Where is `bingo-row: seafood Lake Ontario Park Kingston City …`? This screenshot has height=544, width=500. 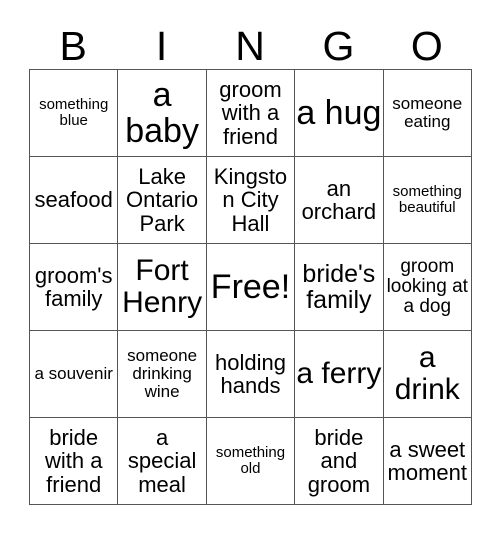 bingo-row: seafood Lake Ontario Park Kingston City … is located at coordinates (251, 200).